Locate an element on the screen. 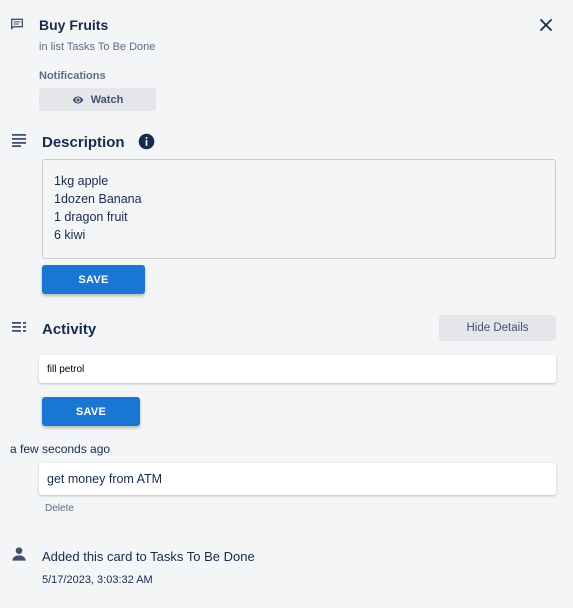 Image resolution: width=573 pixels, height=608 pixels. card-title: Buy Fruits is located at coordinates (74, 25).